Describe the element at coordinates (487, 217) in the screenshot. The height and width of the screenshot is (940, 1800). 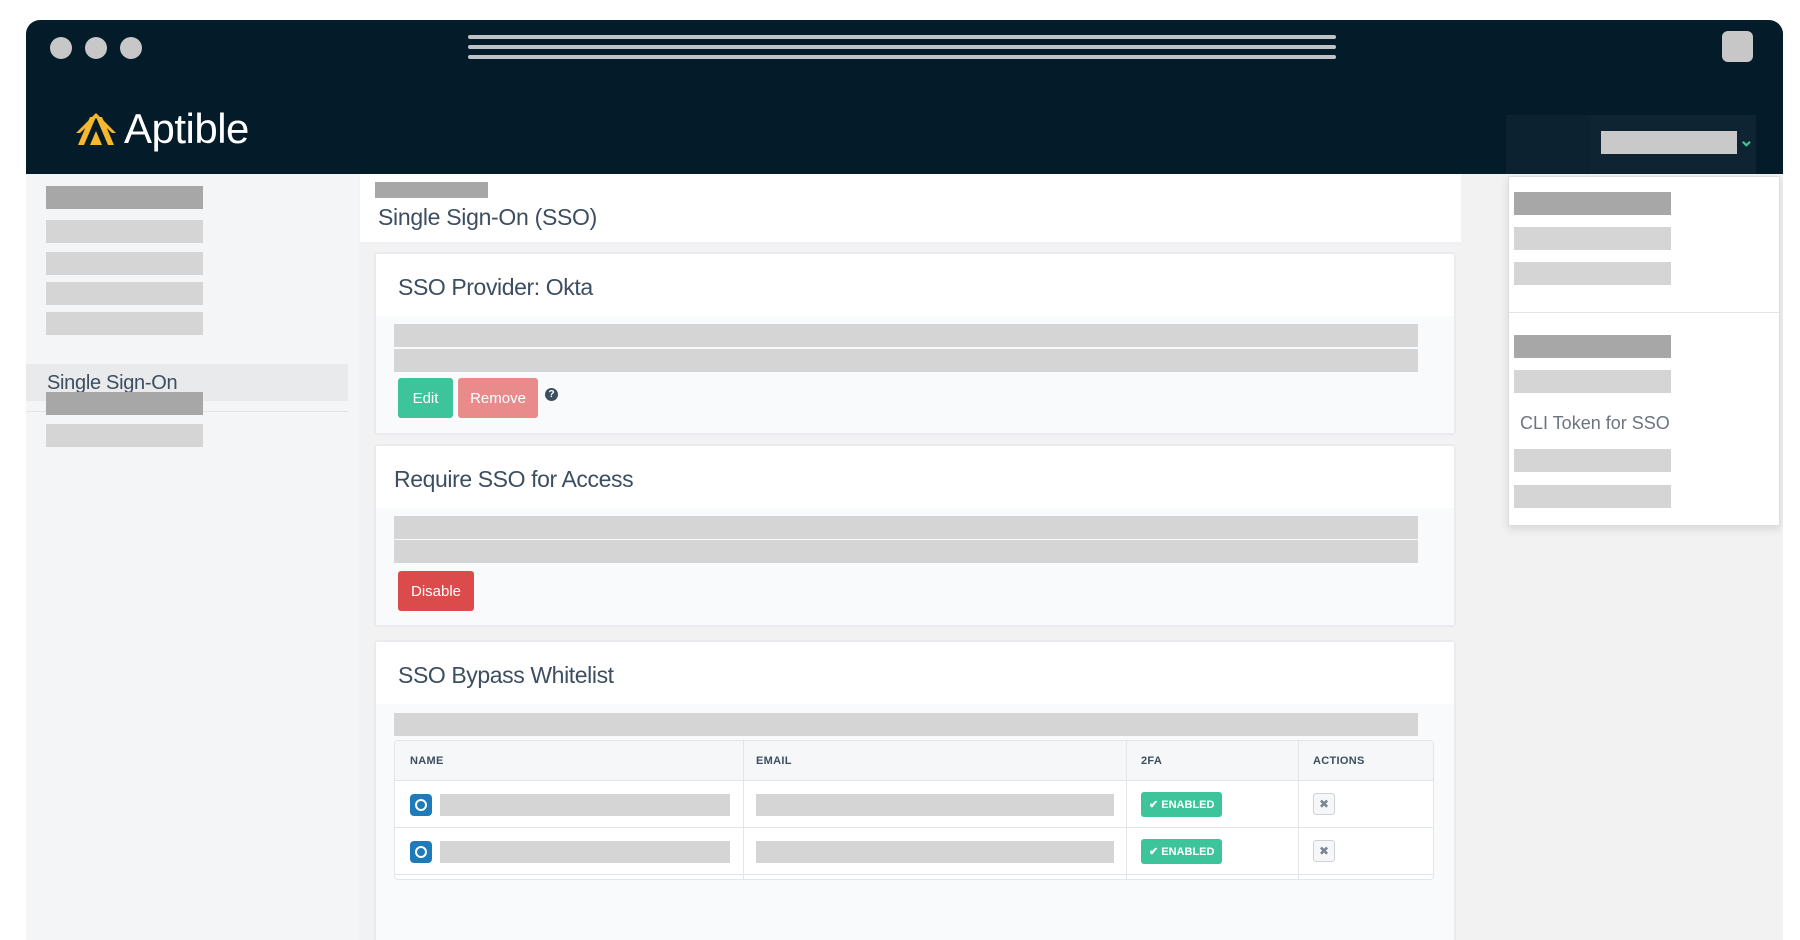
I see `page-title: Single Sign-On (SSO)` at that location.